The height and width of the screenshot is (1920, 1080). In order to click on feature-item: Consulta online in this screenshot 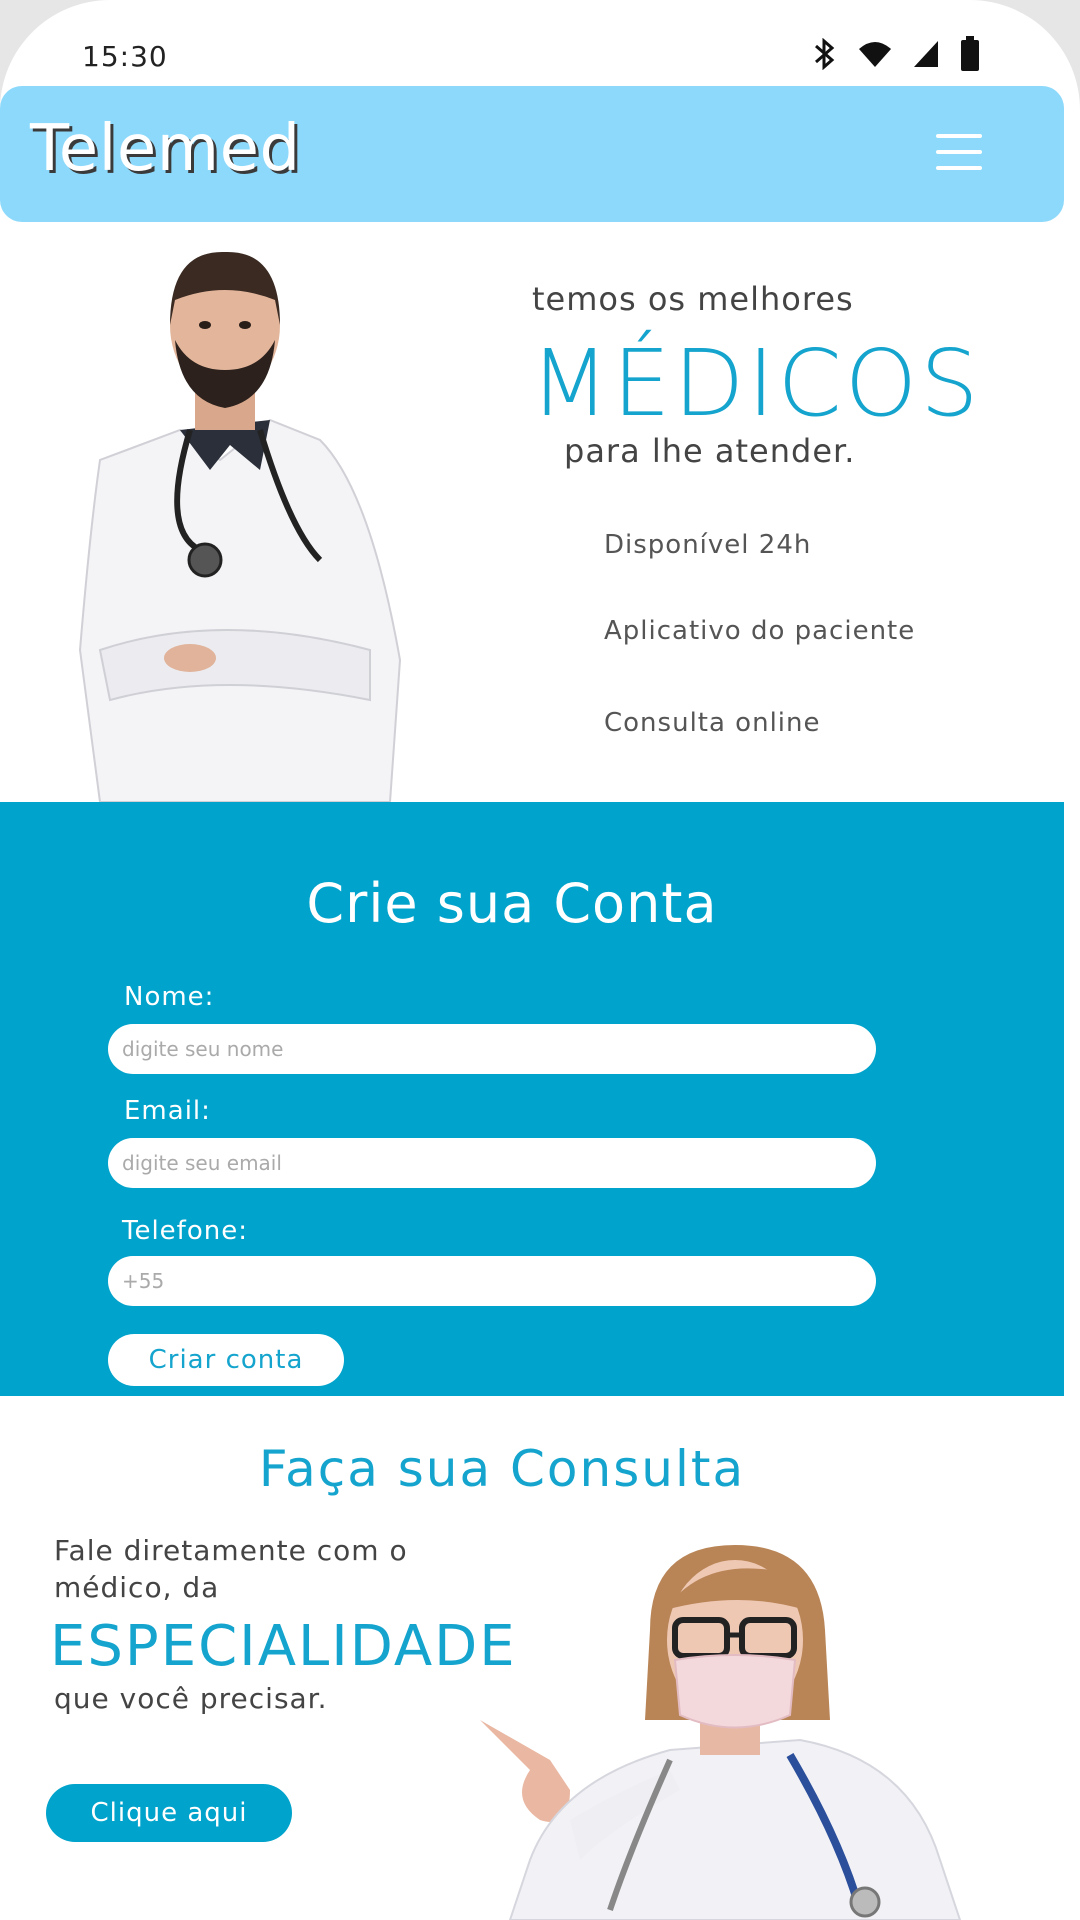, I will do `click(712, 723)`.